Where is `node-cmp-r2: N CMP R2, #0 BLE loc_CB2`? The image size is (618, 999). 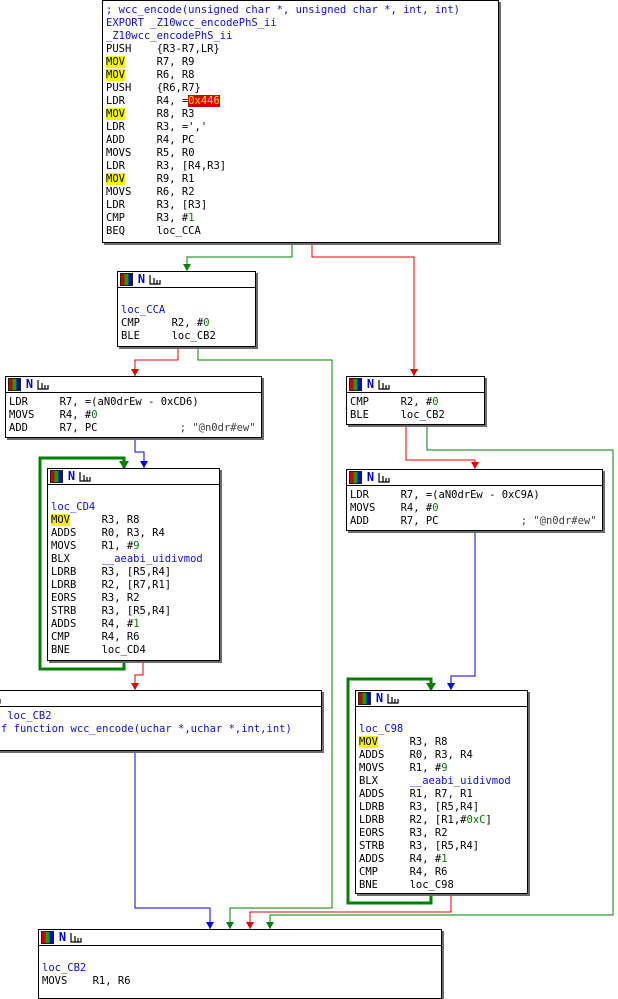
node-cmp-r2: N CMP R2, #0 BLE loc_CB2 is located at coordinates (415, 400).